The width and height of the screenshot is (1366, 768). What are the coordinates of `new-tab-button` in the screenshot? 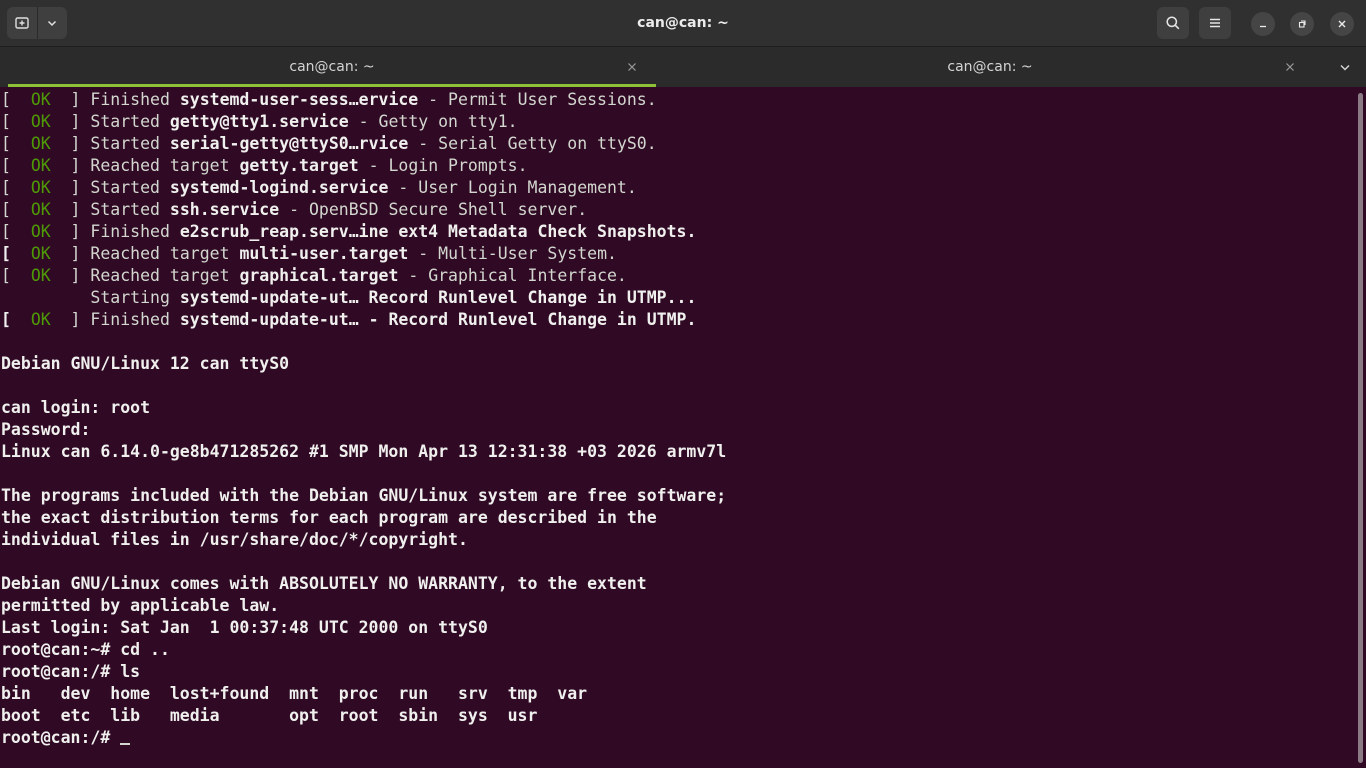 It's located at (22, 23).